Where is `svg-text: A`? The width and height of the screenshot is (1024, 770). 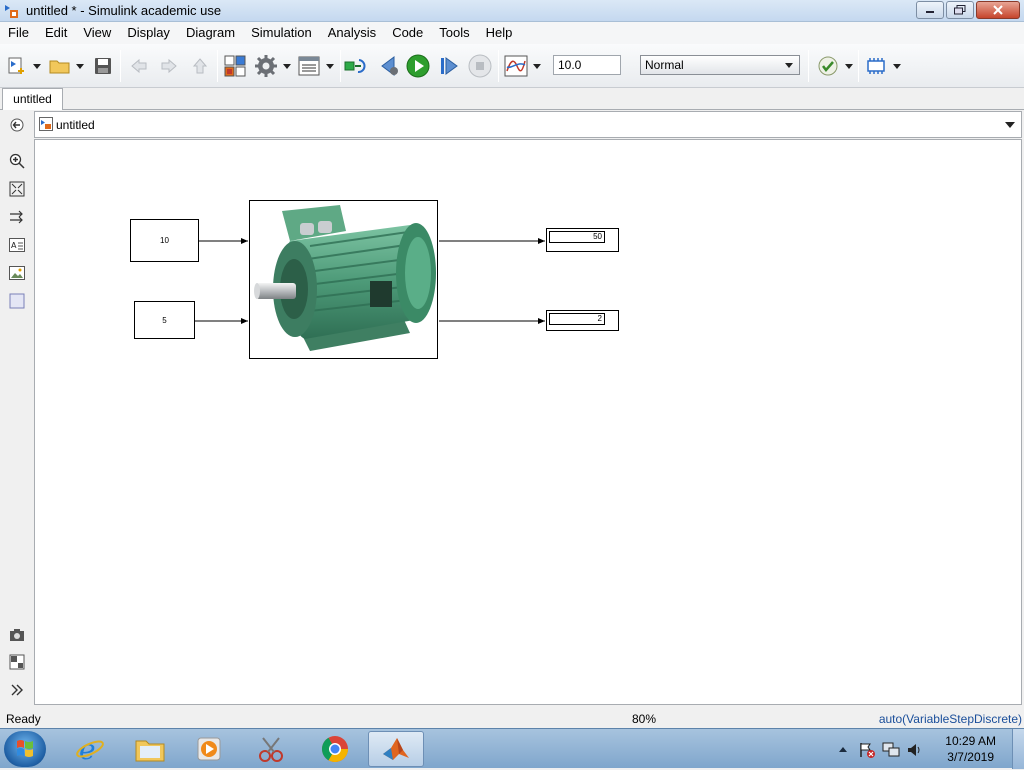 svg-text: A is located at coordinates (14, 245).